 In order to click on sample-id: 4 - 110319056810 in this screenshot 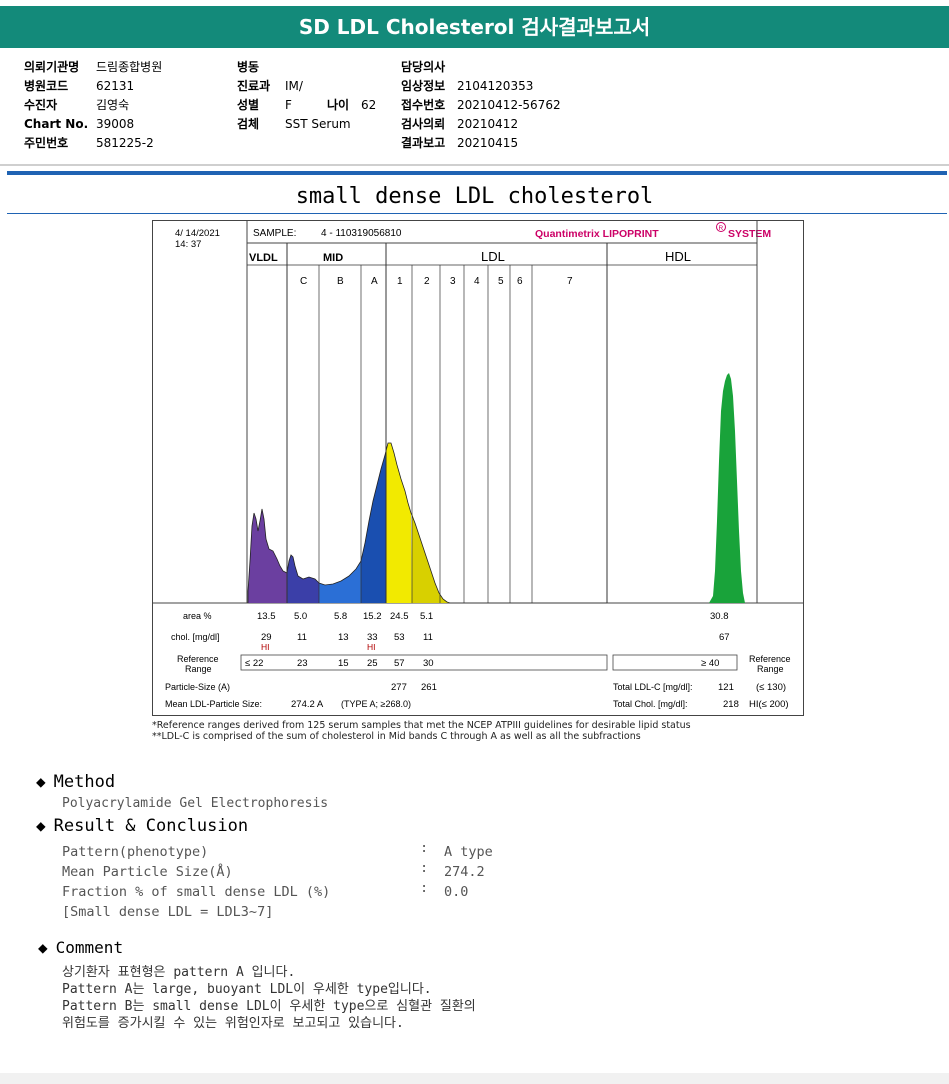, I will do `click(361, 233)`.